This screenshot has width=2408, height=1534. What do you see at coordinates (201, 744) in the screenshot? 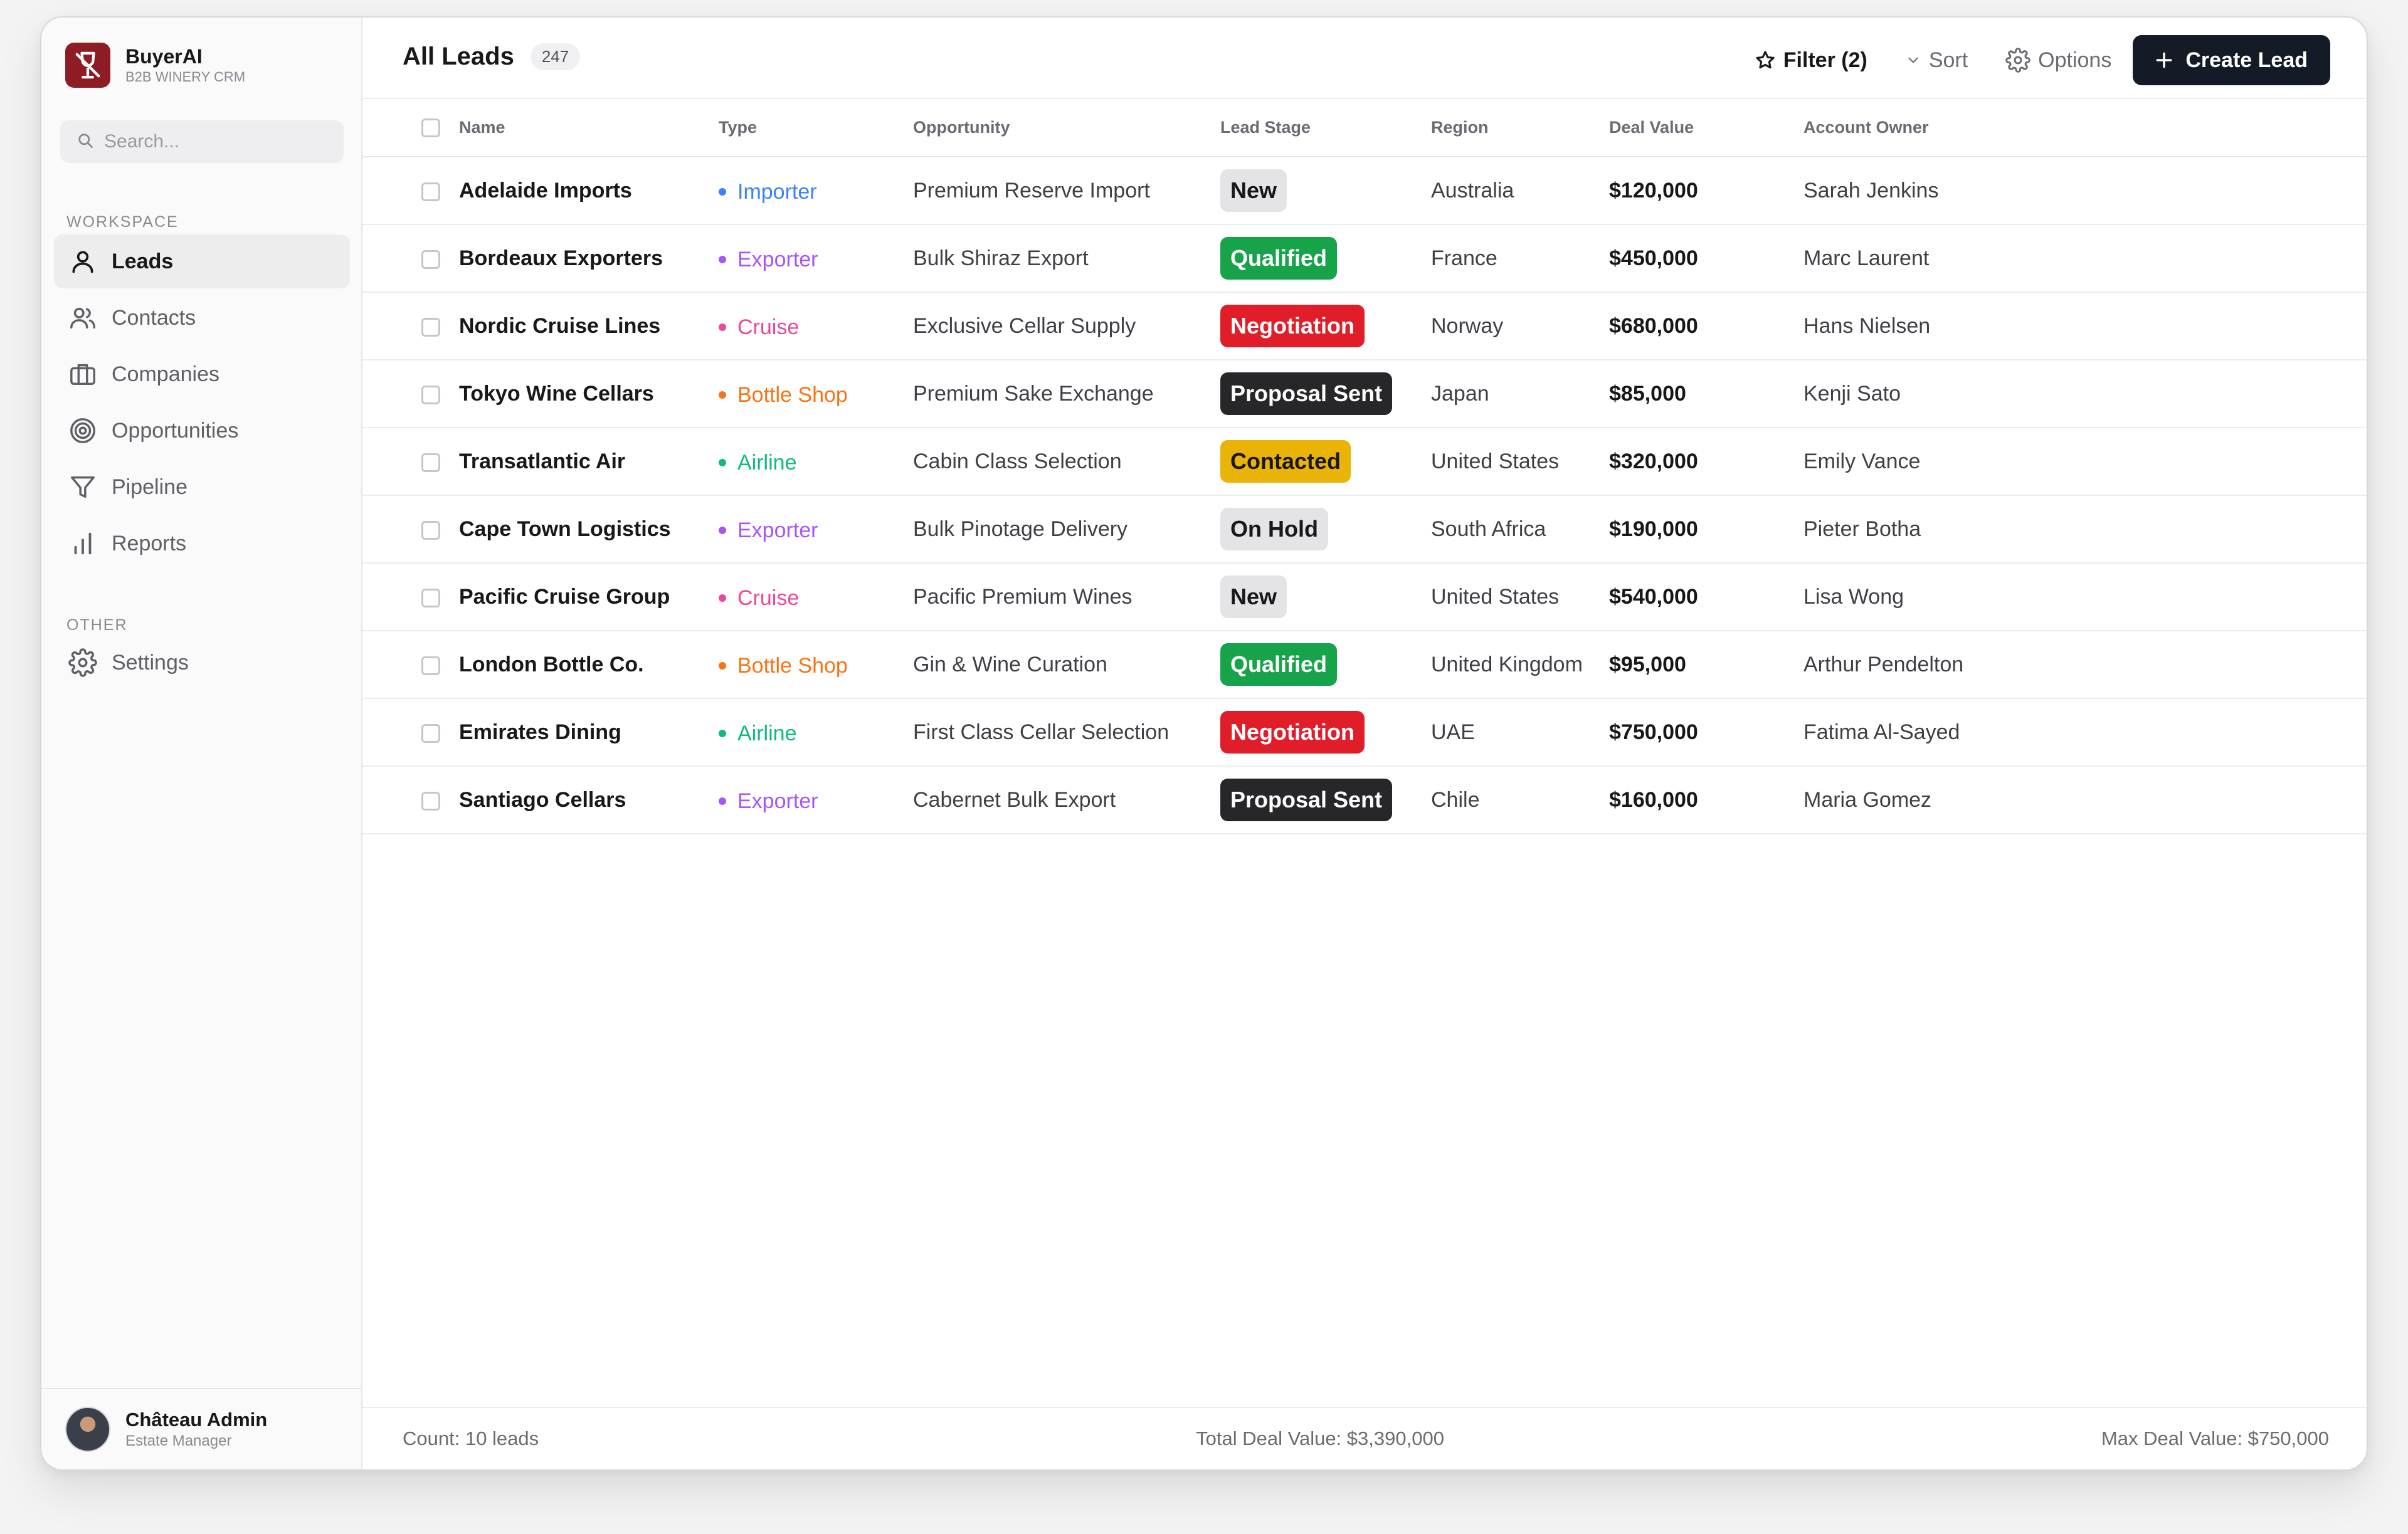
I see `sidebar: BuyerAI B2B WINERY CRM WORKSPACE Leads` at bounding box center [201, 744].